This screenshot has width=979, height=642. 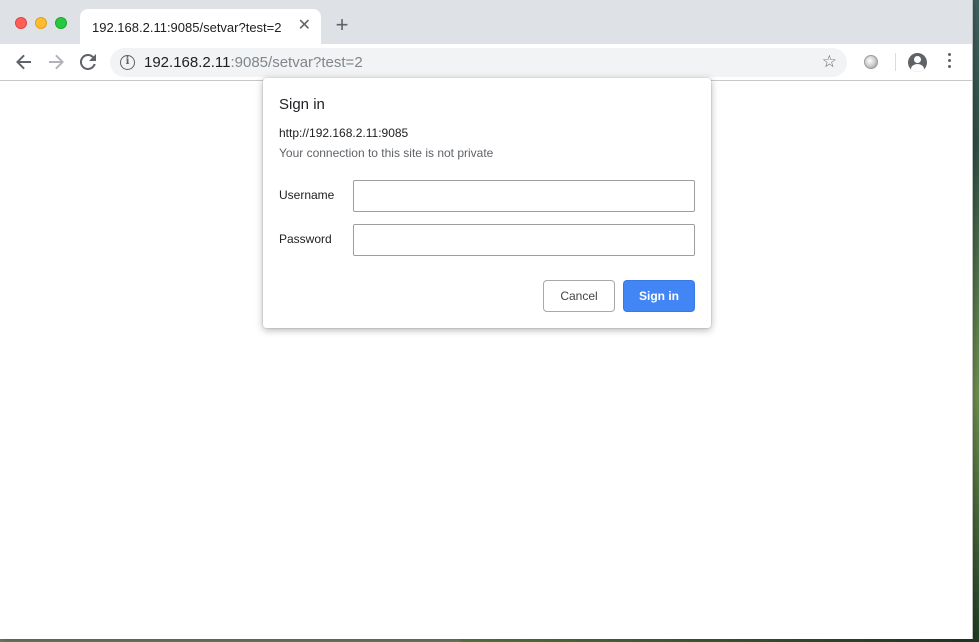 I want to click on dialog-title: Sign in, so click(x=302, y=104).